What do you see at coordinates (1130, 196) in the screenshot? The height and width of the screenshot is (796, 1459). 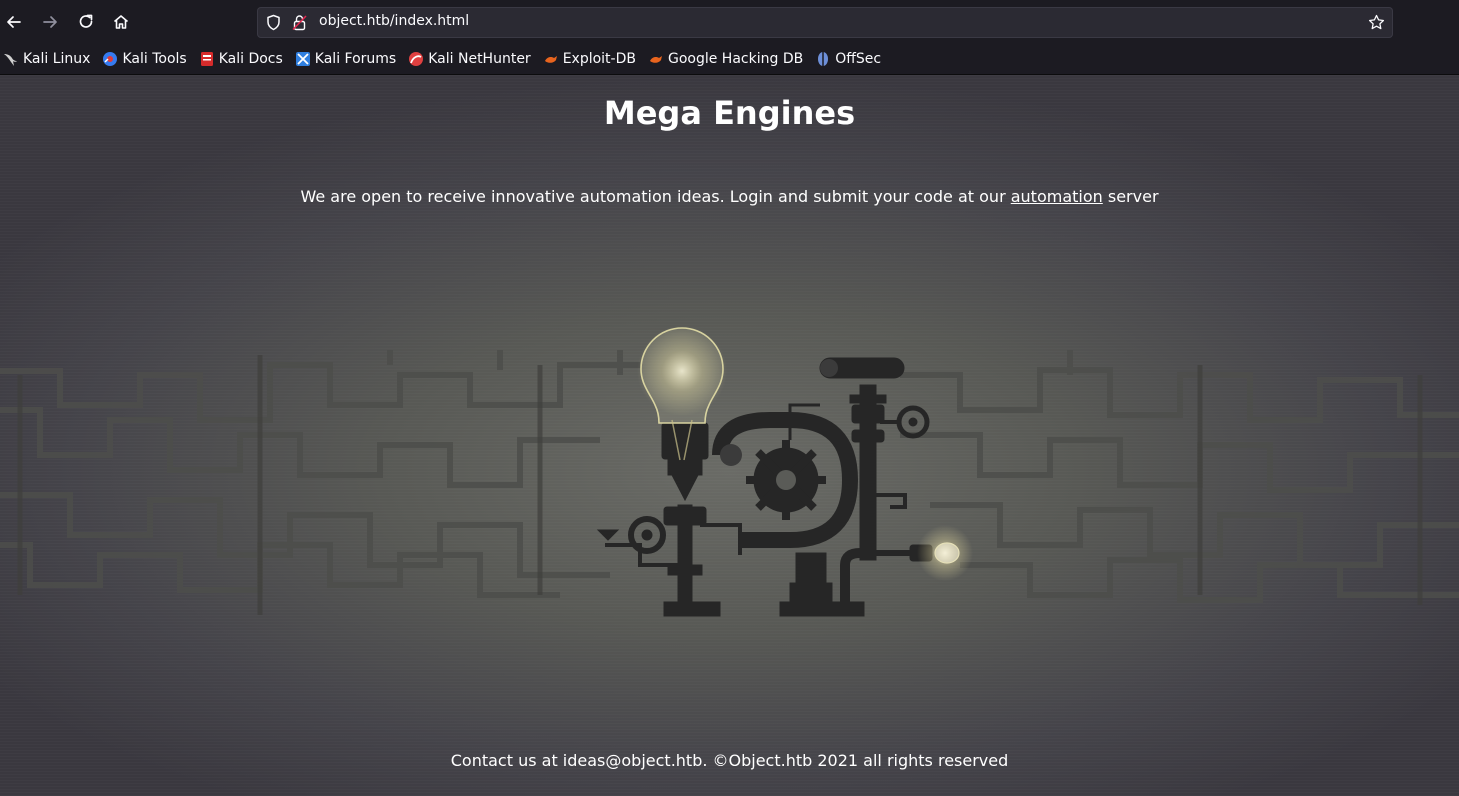 I see `intro-text-tail: server` at bounding box center [1130, 196].